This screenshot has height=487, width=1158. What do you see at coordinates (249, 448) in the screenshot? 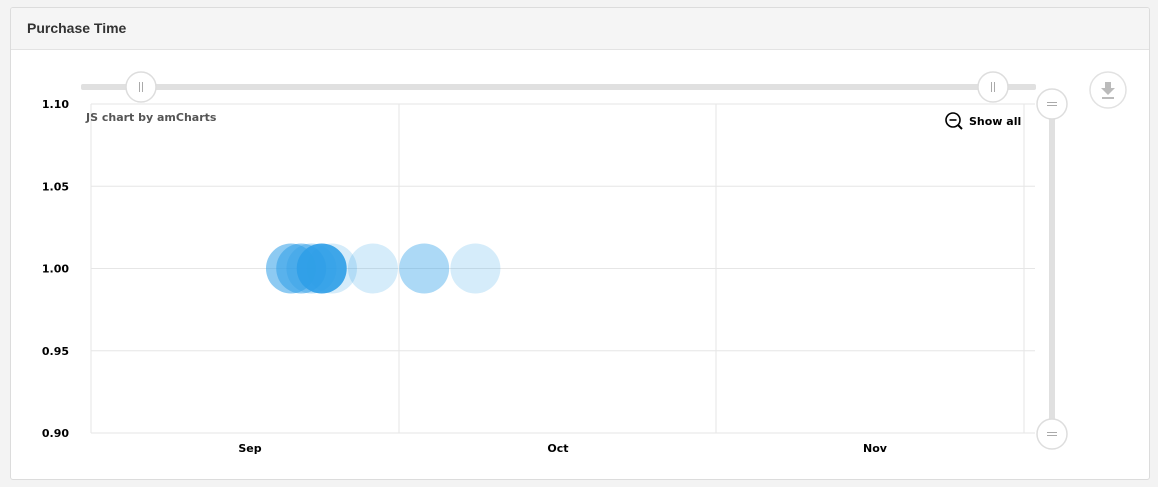
I see `x-tick-label: Sep` at bounding box center [249, 448].